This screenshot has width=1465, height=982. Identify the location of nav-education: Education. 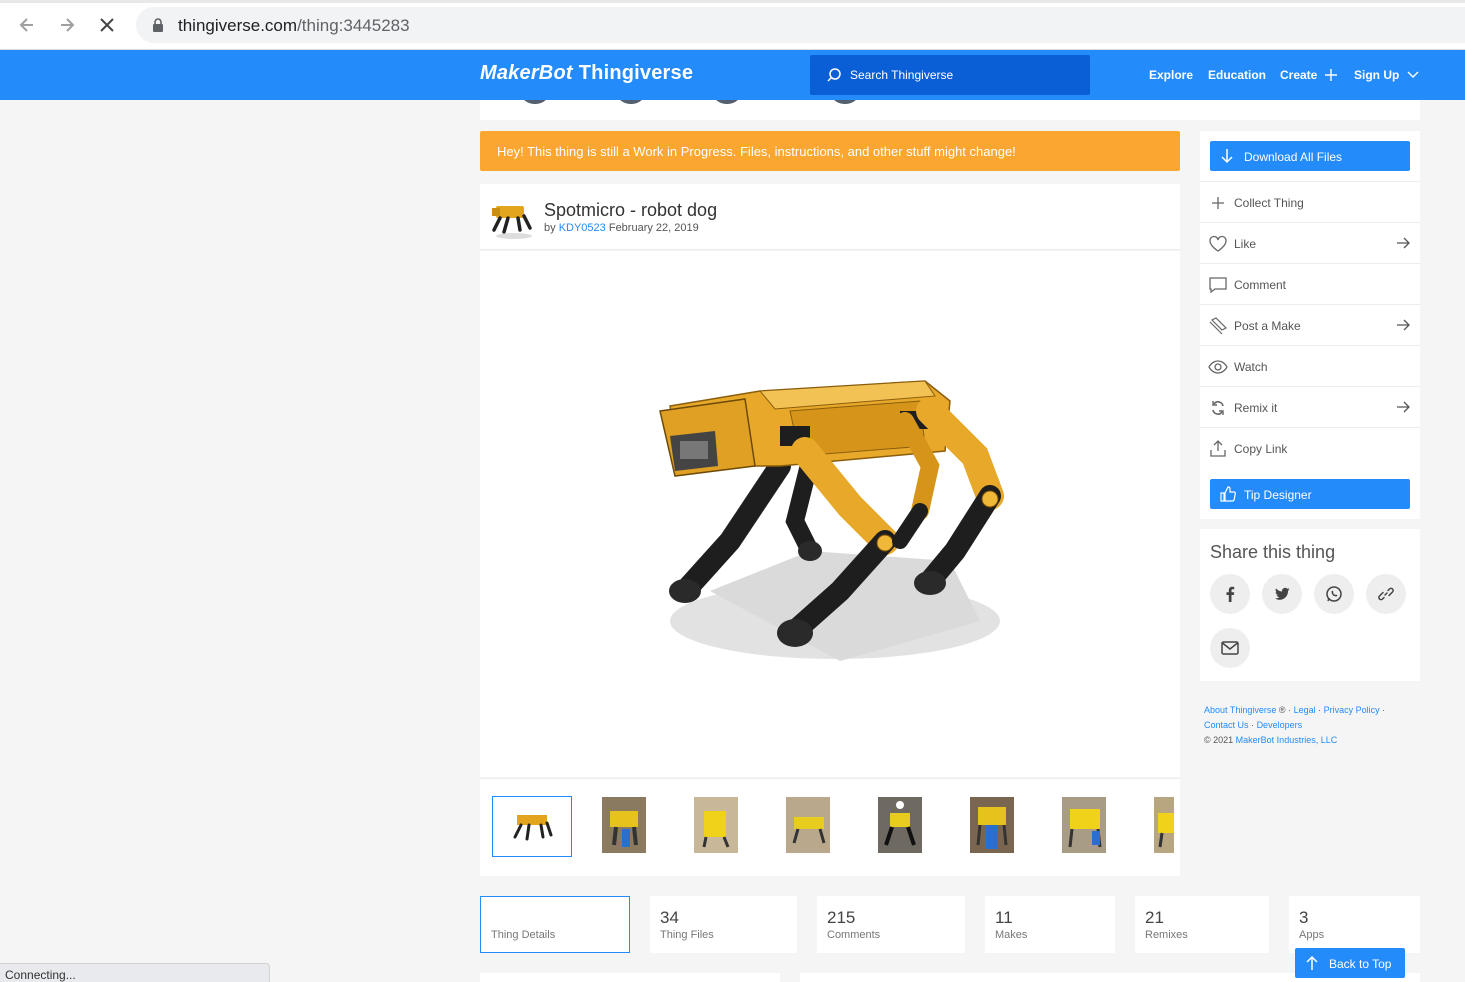
(1237, 75).